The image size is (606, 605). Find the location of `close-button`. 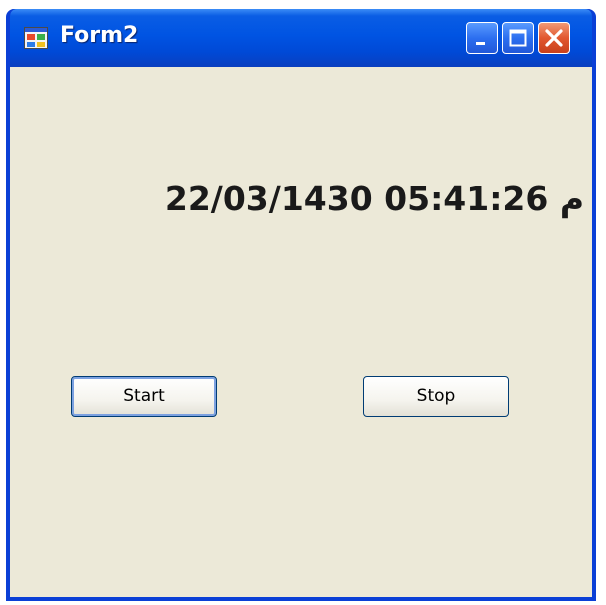

close-button is located at coordinates (554, 38).